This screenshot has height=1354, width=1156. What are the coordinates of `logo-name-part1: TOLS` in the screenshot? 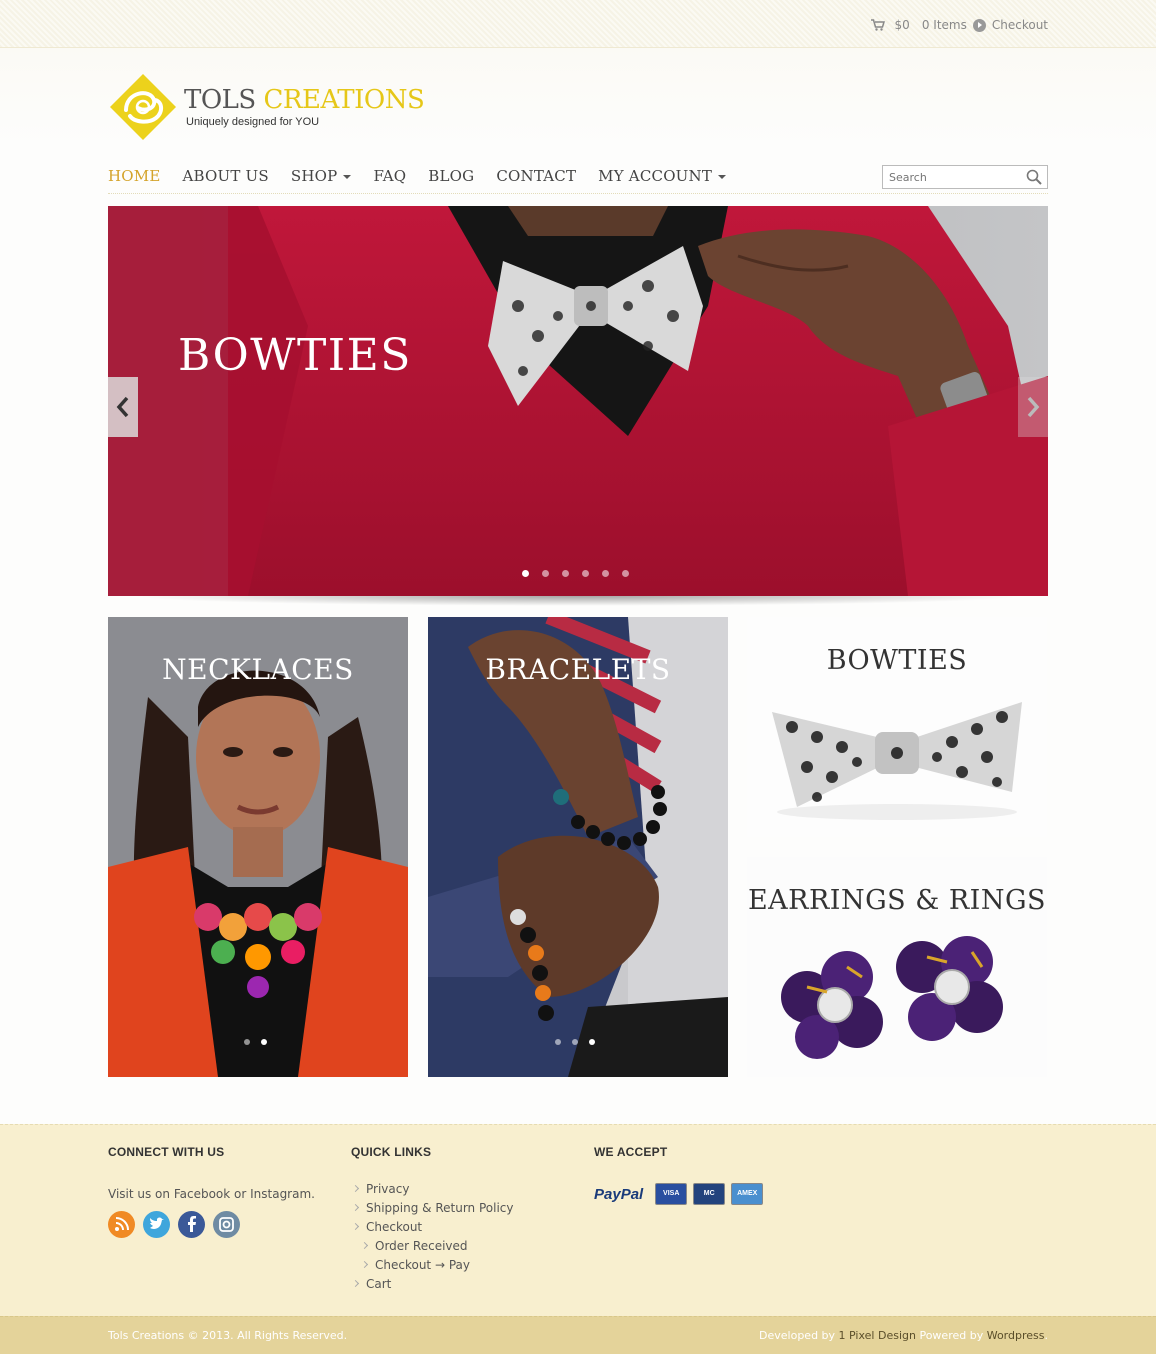 It's located at (224, 100).